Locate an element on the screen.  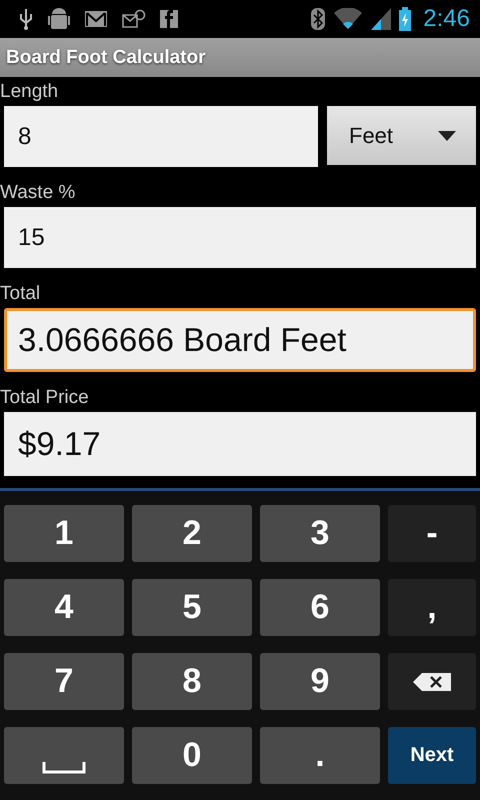
field-label: Total Price is located at coordinates (45, 398).